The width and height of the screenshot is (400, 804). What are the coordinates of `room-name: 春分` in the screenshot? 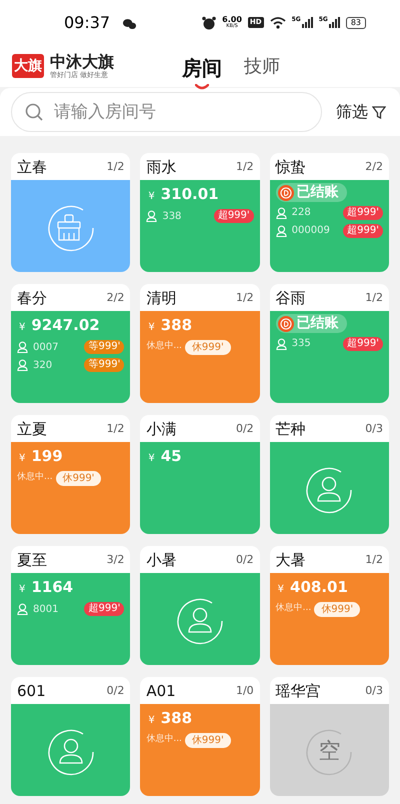 It's located at (32, 299).